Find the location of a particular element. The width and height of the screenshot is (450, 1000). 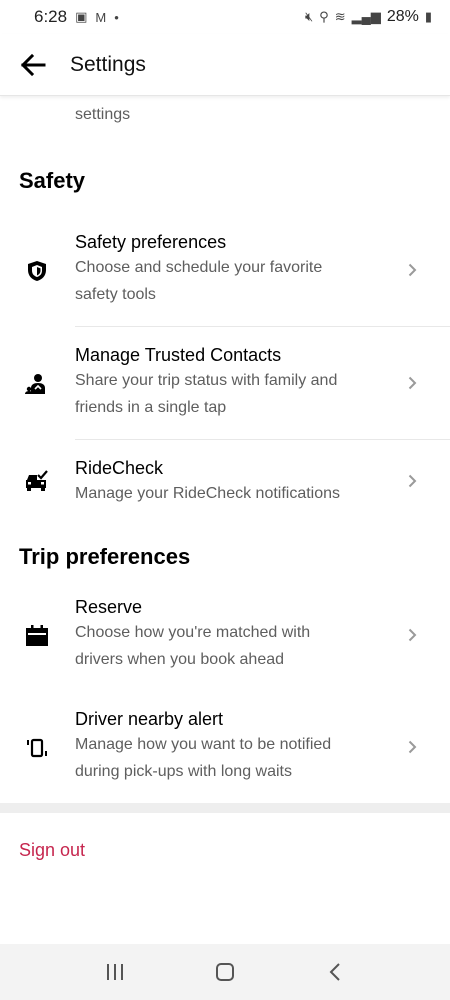

row-description: Choose how you're matched with is located at coordinates (193, 632).